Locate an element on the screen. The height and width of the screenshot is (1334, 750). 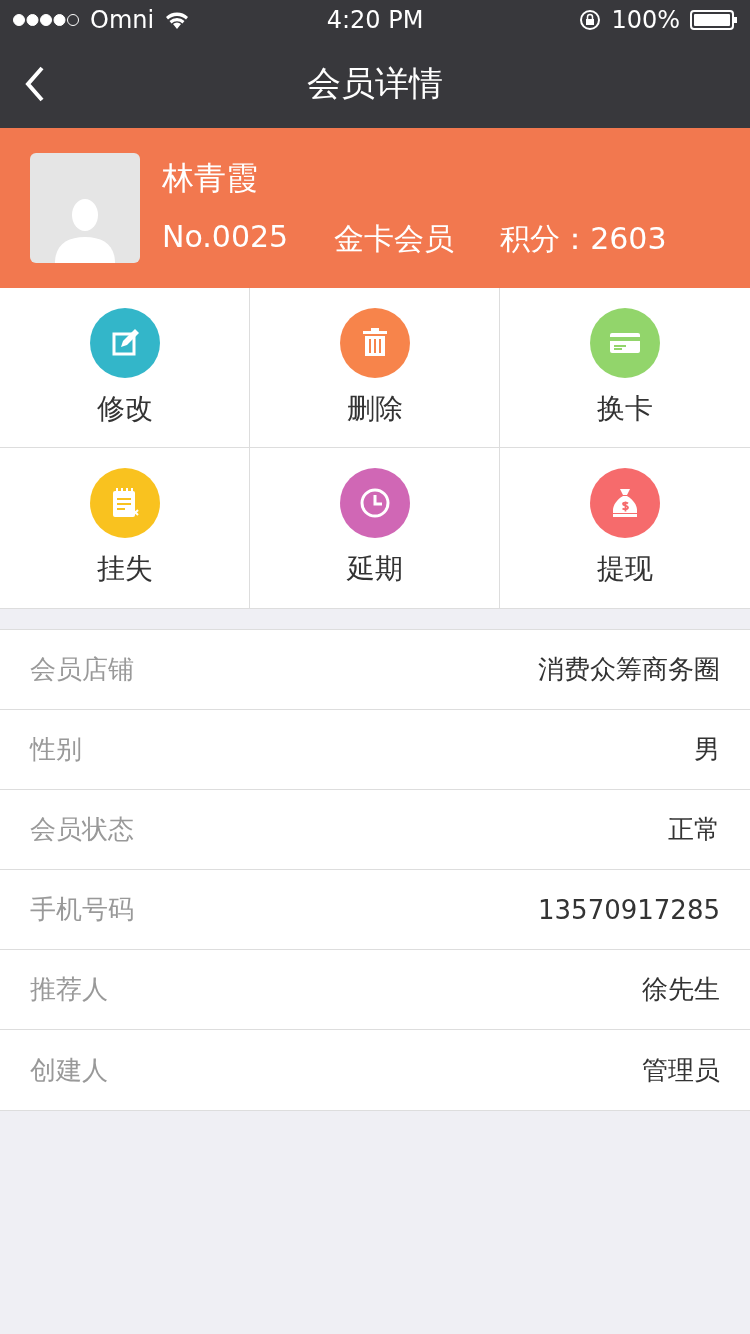
action-button: 删除 is located at coordinates (375, 368).